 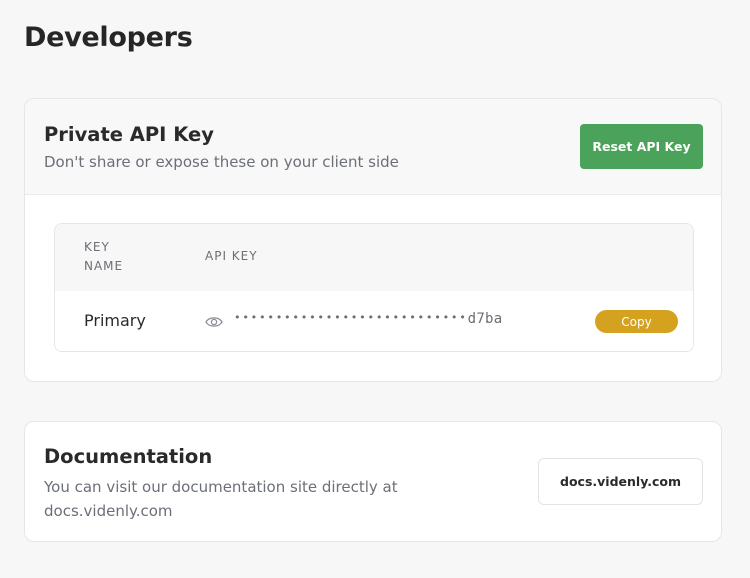 I want to click on copy-button: Copy, so click(x=636, y=321).